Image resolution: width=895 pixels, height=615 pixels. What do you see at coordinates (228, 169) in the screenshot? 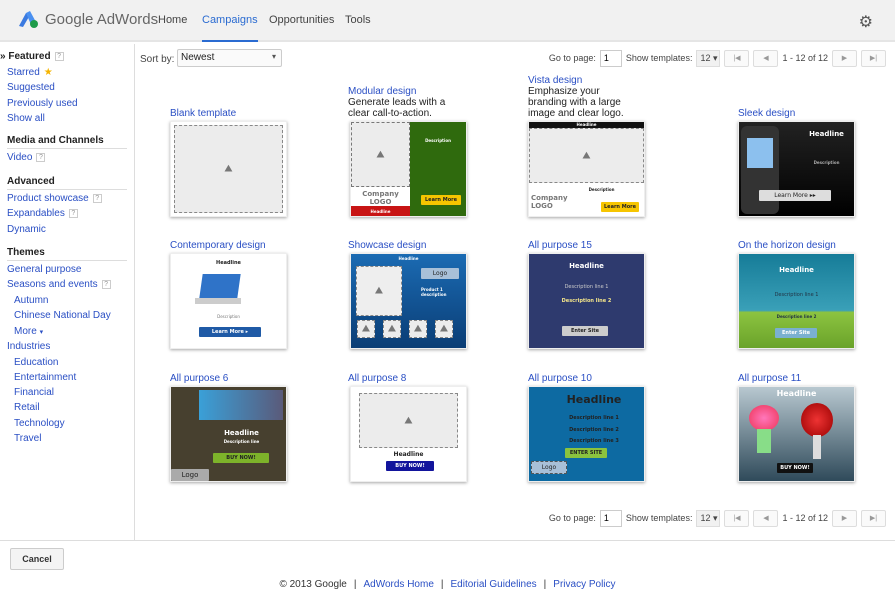
I see `template-thumbnail` at bounding box center [228, 169].